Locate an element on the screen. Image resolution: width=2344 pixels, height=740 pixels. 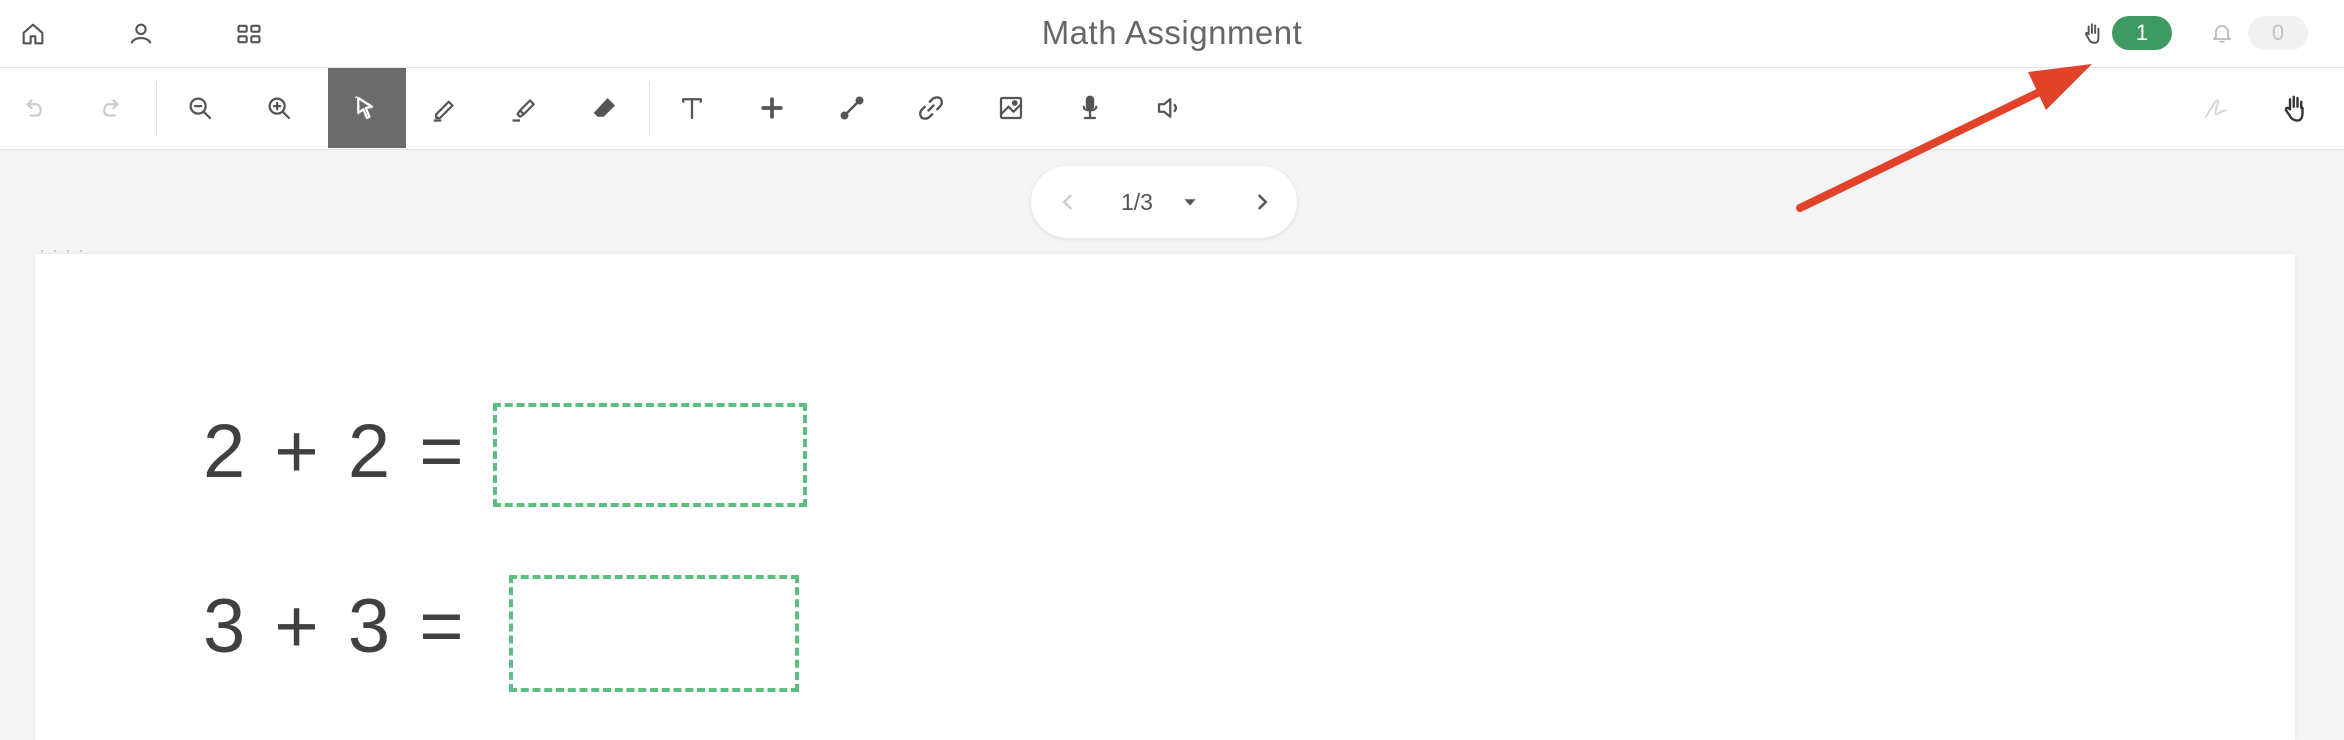
image-tool-button is located at coordinates (1011, 108).